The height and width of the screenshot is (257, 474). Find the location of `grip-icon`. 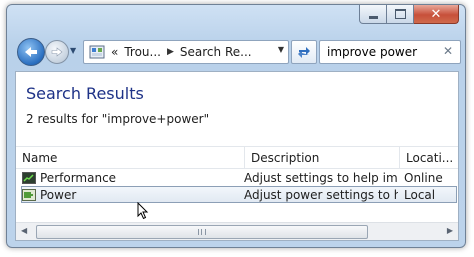

grip-icon is located at coordinates (202, 232).